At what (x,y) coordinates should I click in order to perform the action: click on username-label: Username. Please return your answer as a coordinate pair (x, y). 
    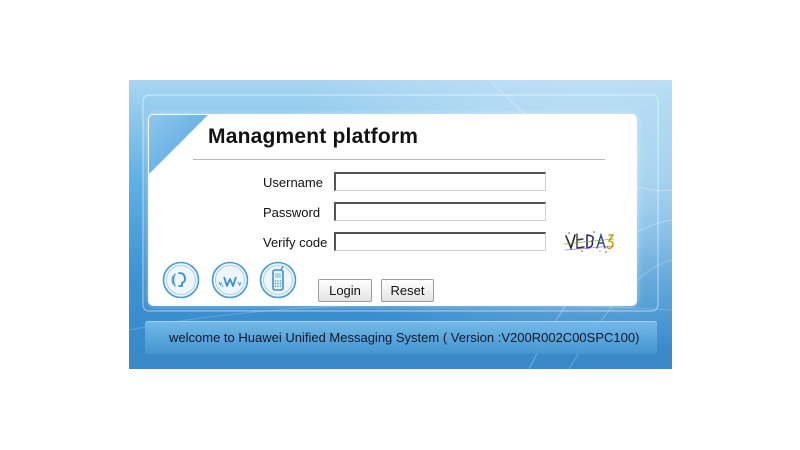
    Looking at the image, I should click on (293, 182).